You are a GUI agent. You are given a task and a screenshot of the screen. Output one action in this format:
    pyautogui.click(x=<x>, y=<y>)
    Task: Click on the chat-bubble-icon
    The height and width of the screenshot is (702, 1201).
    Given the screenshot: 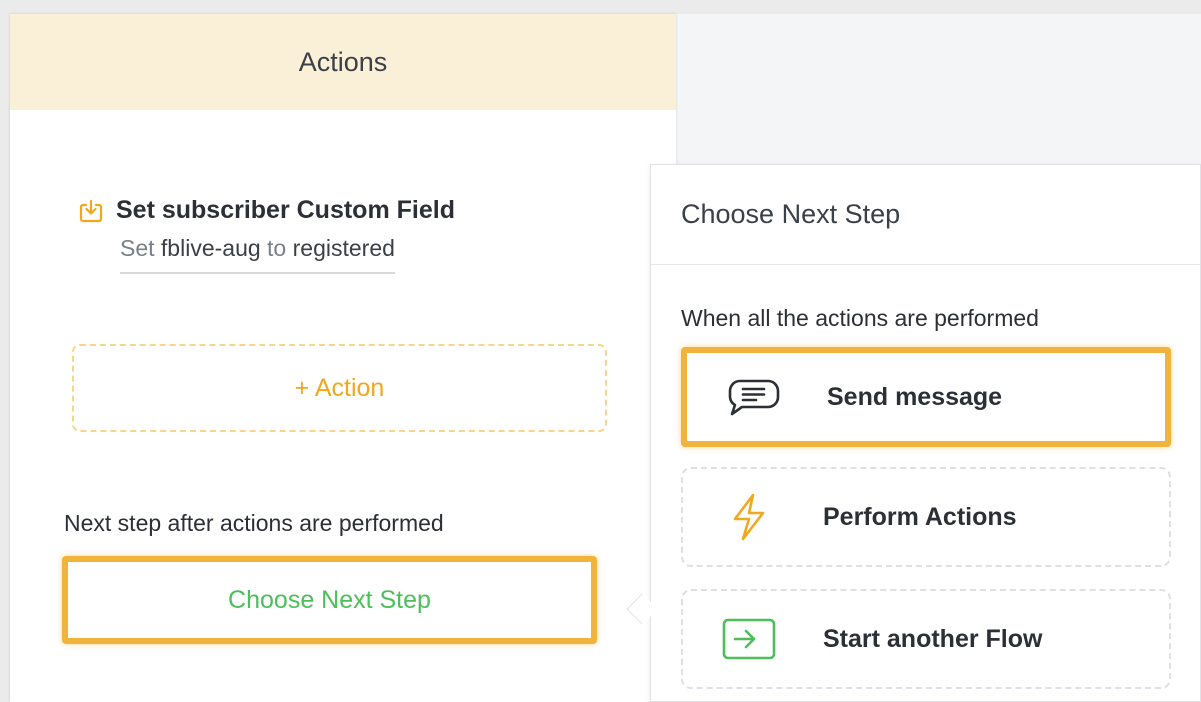 What is the action you would take?
    pyautogui.click(x=753, y=397)
    